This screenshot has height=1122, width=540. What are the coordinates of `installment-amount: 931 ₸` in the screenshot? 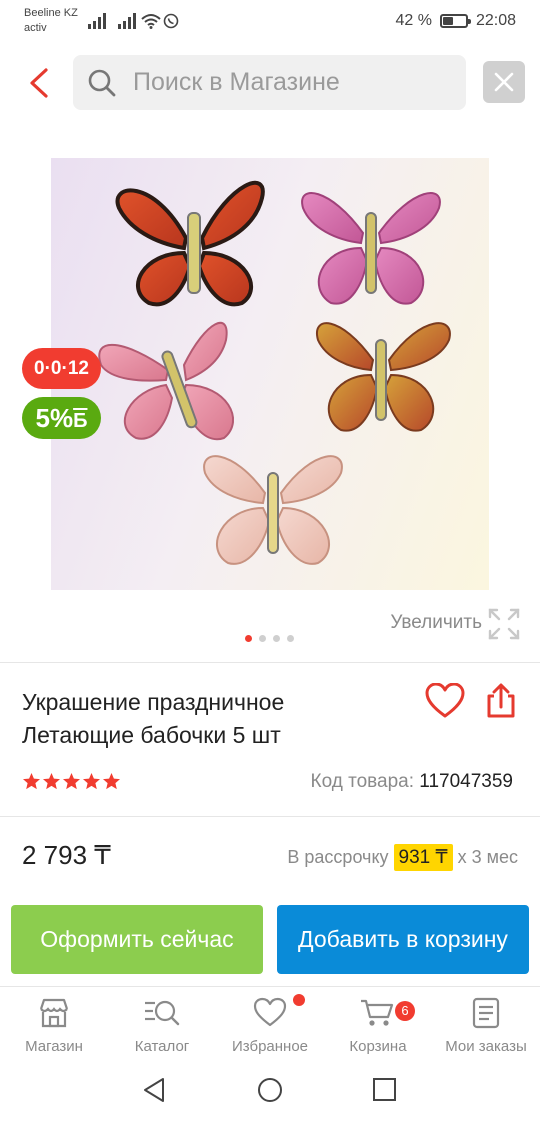 It's located at (423, 857).